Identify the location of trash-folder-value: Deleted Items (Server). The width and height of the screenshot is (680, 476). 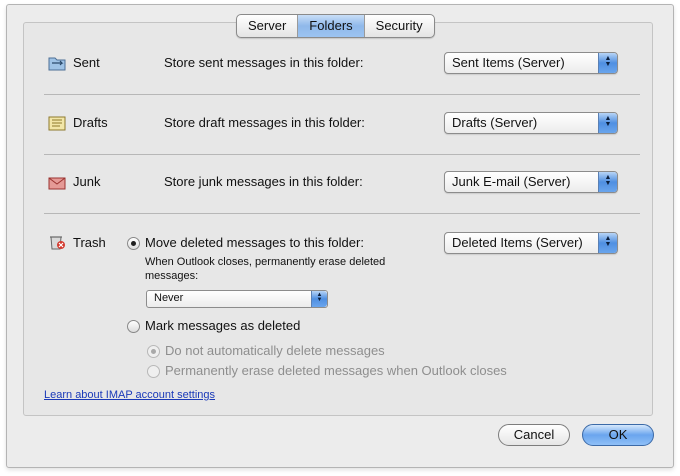
(517, 242).